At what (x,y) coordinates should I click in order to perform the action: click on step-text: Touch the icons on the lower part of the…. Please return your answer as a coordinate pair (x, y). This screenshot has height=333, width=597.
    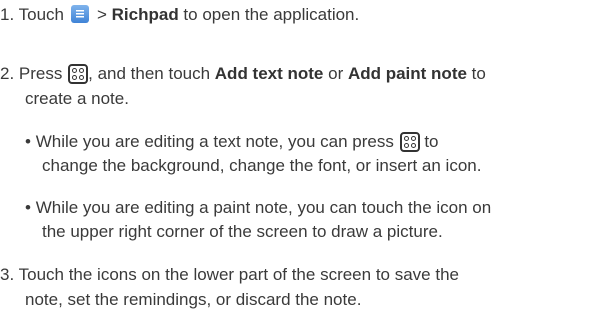
    Looking at the image, I should click on (238, 274).